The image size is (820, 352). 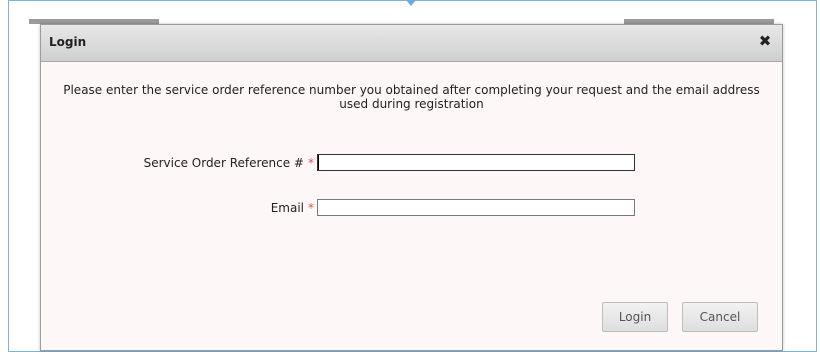 I want to click on reference-label-text: Service Order Reference #, so click(x=223, y=163).